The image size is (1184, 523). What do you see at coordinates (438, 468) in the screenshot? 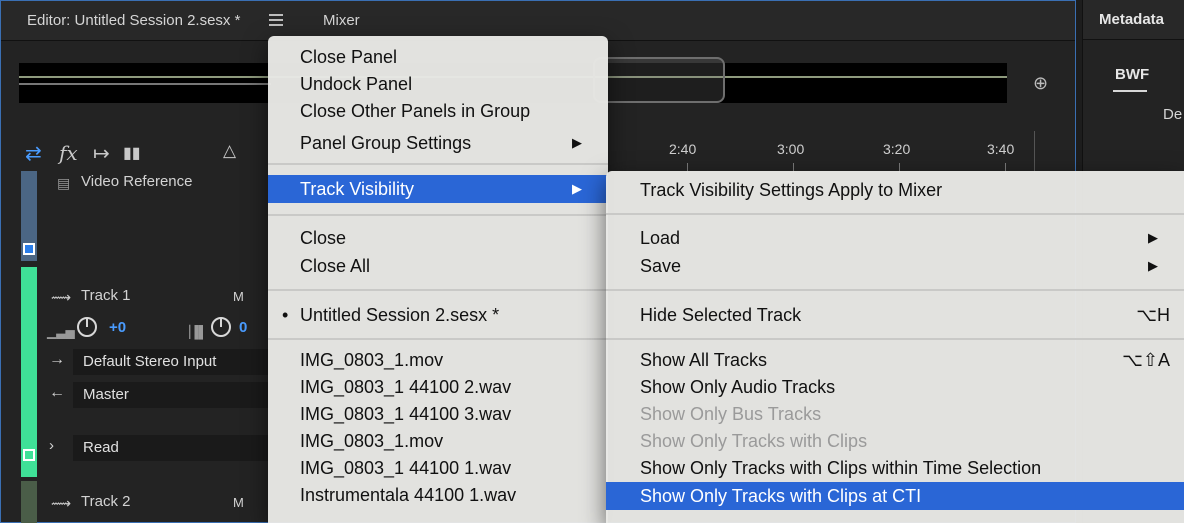
I see `menu-item-file: IMG_0803_1 44100 1.wav` at bounding box center [438, 468].